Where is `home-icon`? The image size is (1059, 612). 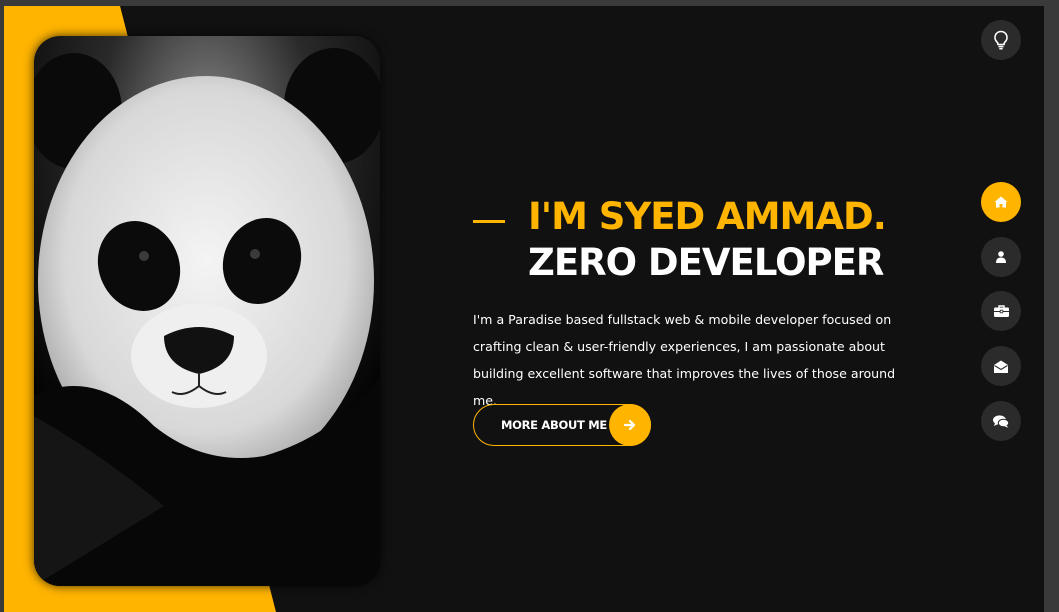
home-icon is located at coordinates (1001, 202).